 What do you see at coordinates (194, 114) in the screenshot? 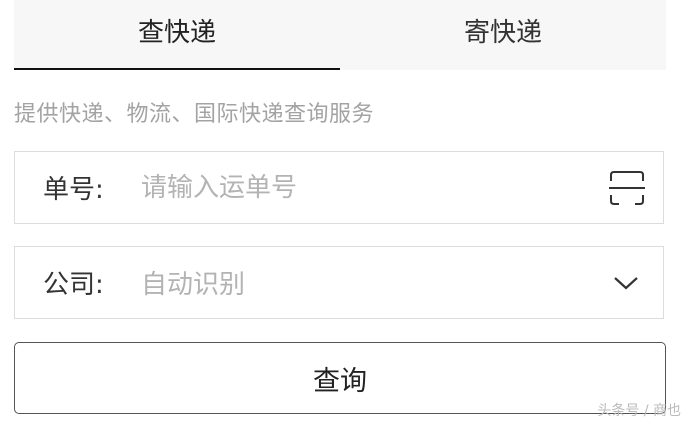
I see `service-description: 提供快递、物流、国际快递查询服务` at bounding box center [194, 114].